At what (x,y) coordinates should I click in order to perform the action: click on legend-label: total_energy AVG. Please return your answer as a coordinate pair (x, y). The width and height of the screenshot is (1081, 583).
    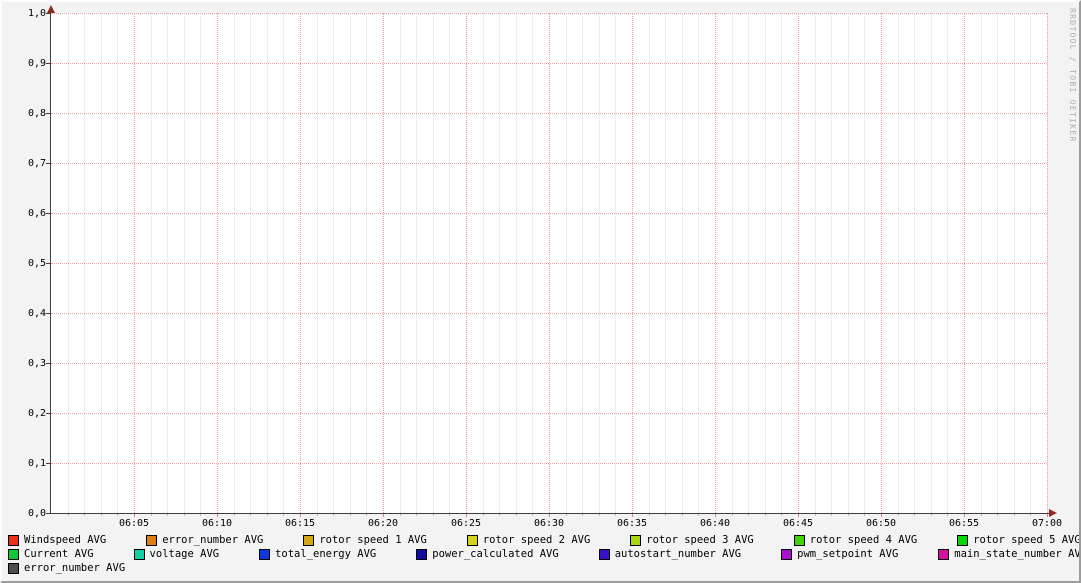
    Looking at the image, I should click on (326, 553).